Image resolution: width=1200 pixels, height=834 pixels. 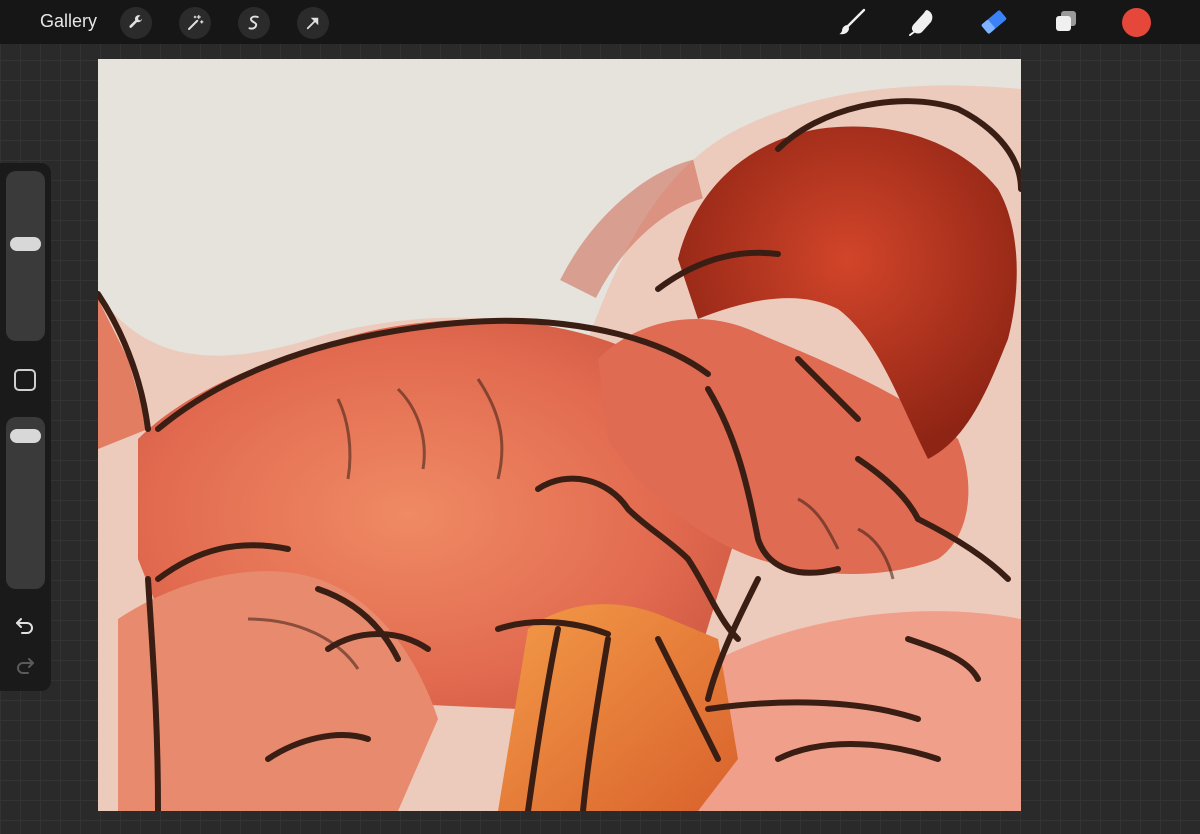 I want to click on eraser-tool, so click(x=994, y=22).